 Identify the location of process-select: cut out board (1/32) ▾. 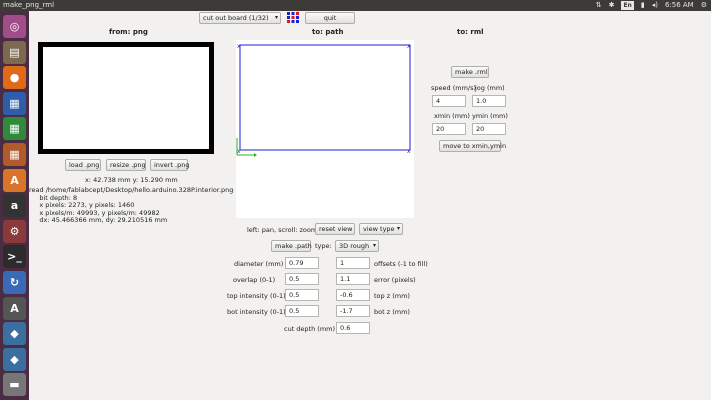
(240, 18).